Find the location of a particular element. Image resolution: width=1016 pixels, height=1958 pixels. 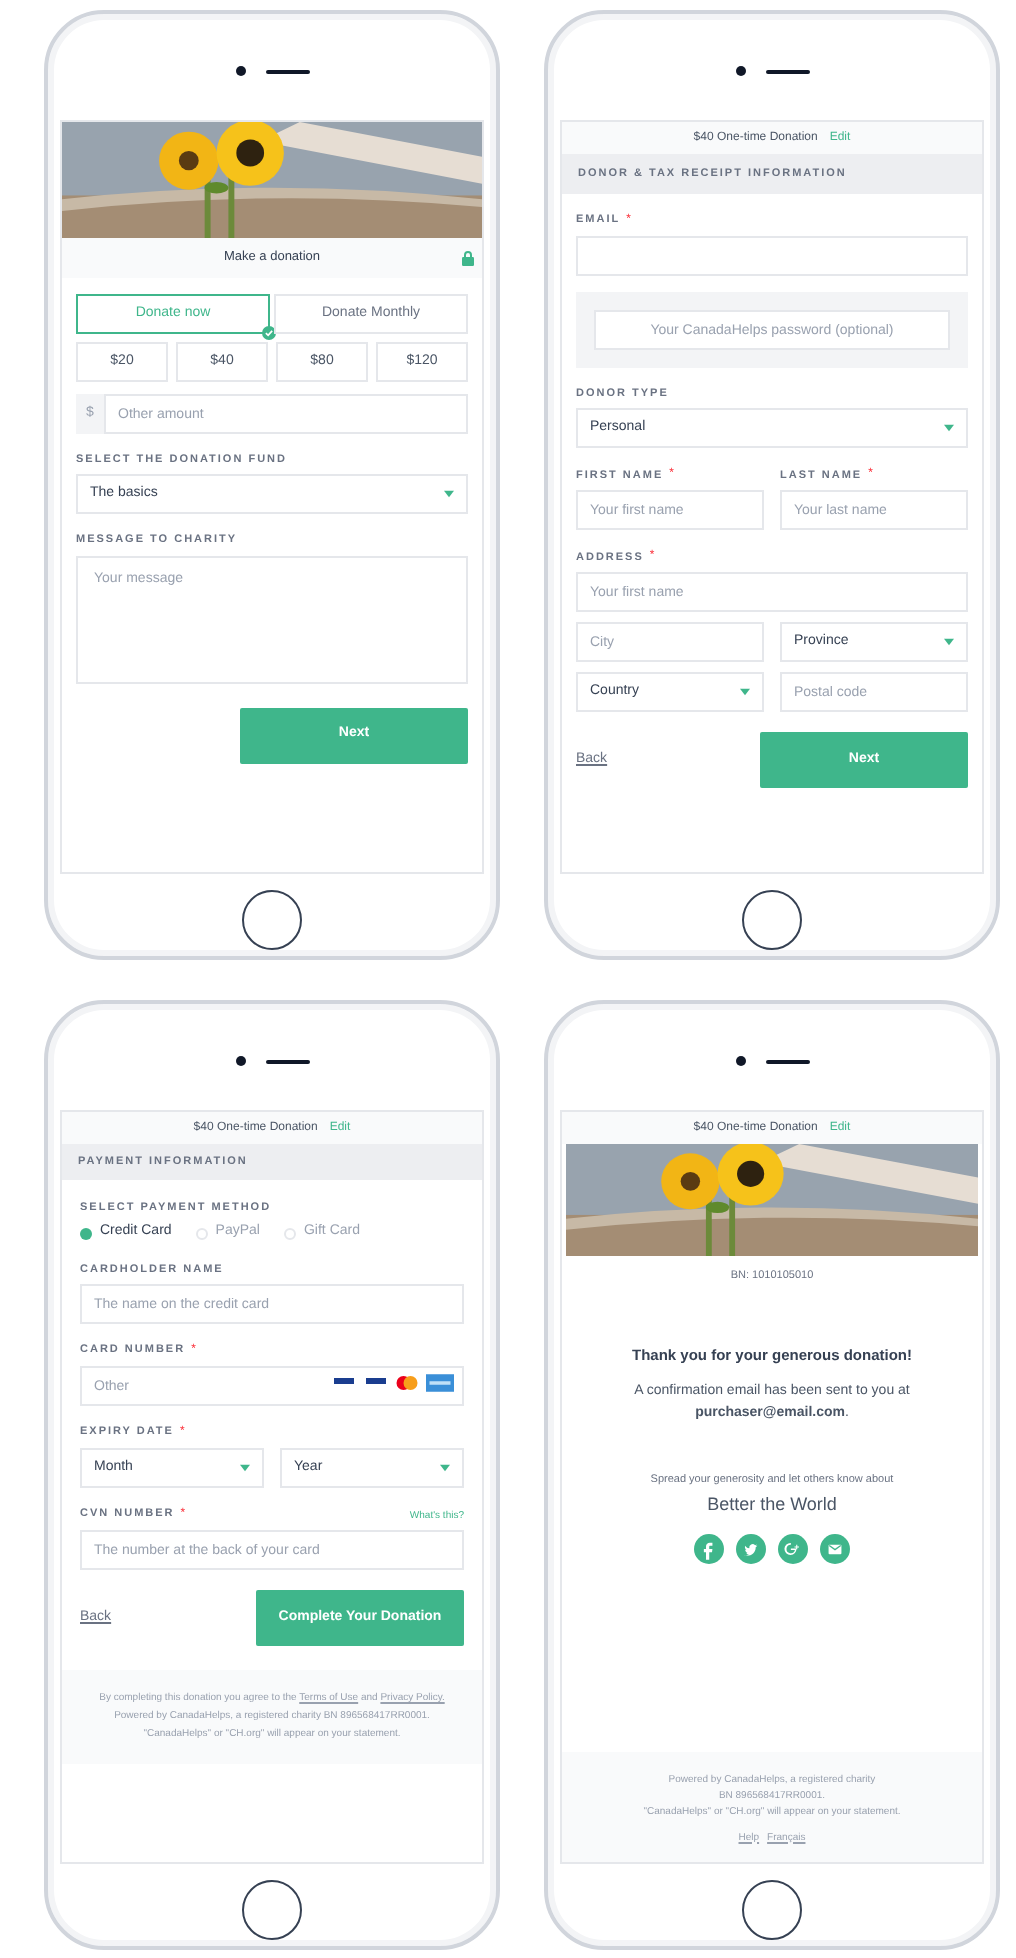

lock-icon is located at coordinates (468, 258).